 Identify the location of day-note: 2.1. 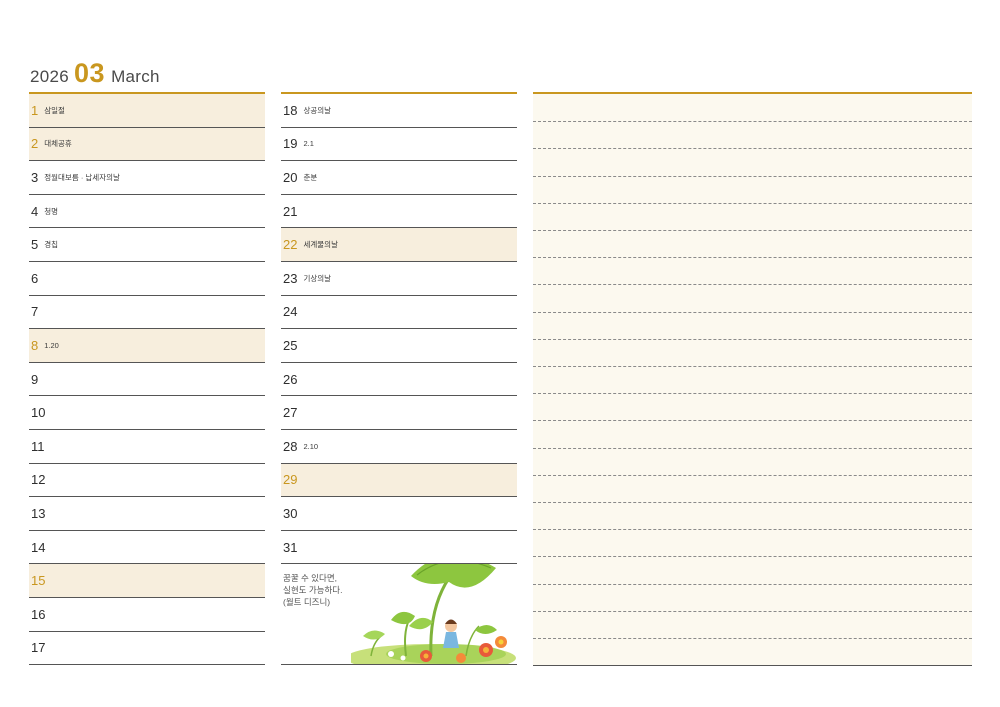
(308, 144).